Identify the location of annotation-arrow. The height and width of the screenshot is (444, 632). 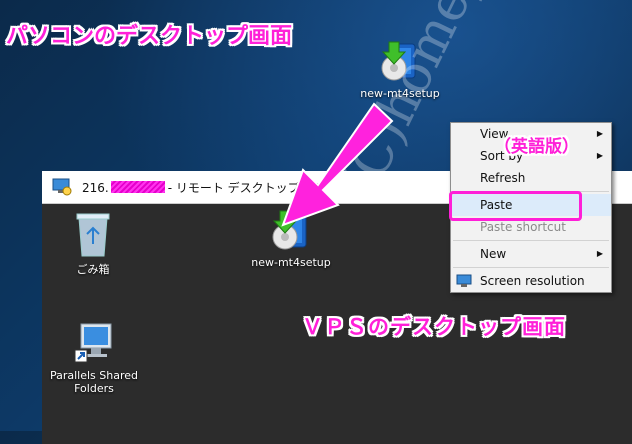
(337, 164).